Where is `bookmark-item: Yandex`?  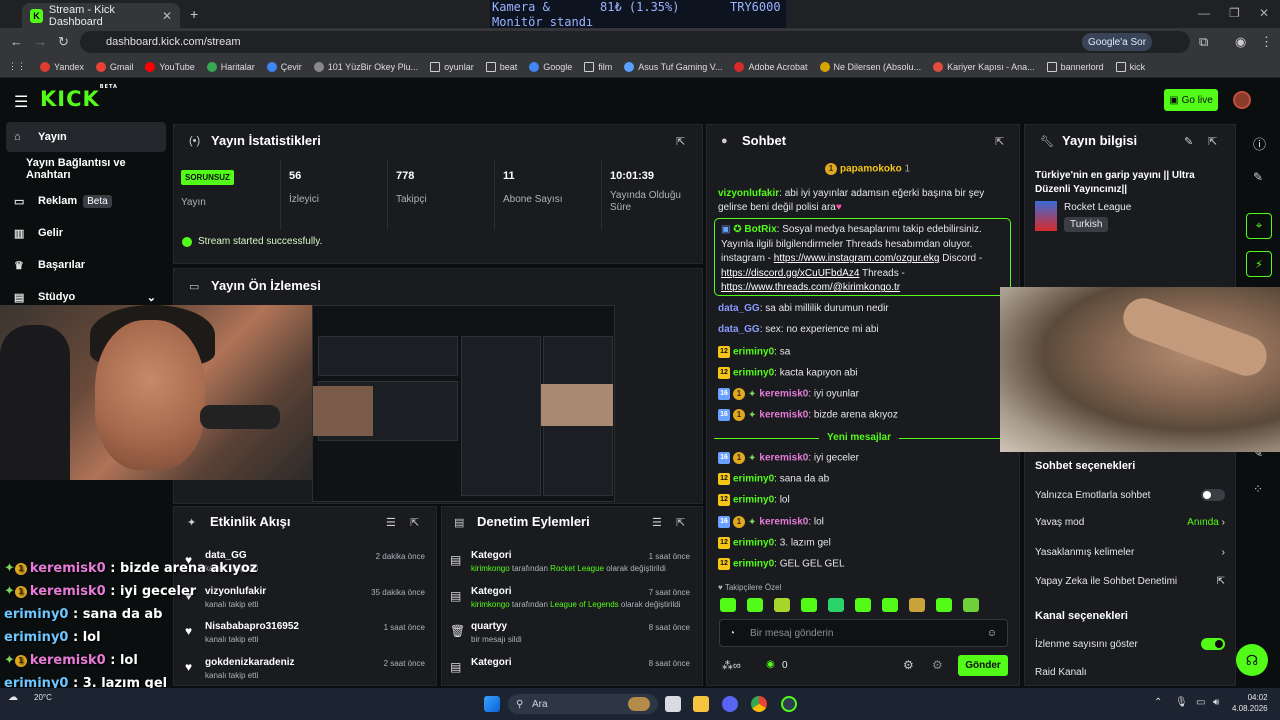
bookmark-item: Yandex is located at coordinates (62, 66).